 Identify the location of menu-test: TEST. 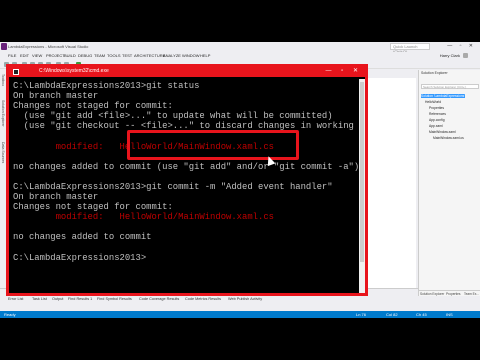
(127, 55).